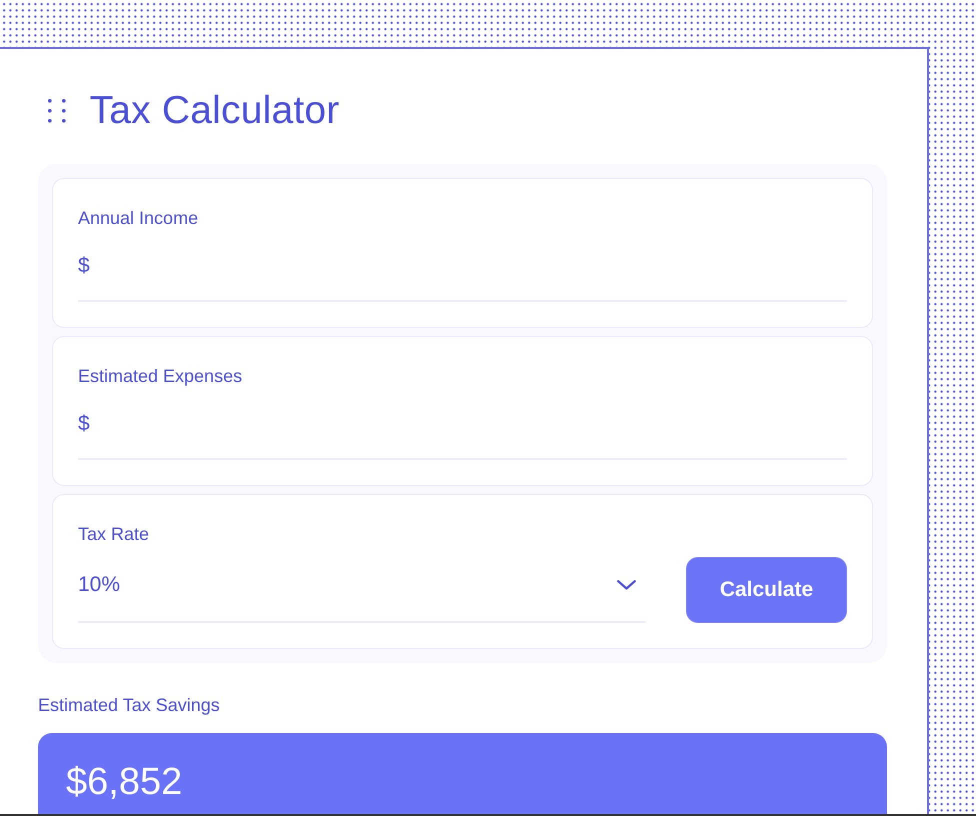 The height and width of the screenshot is (816, 976). What do you see at coordinates (362, 590) in the screenshot?
I see `tax-rate-select: 10%` at bounding box center [362, 590].